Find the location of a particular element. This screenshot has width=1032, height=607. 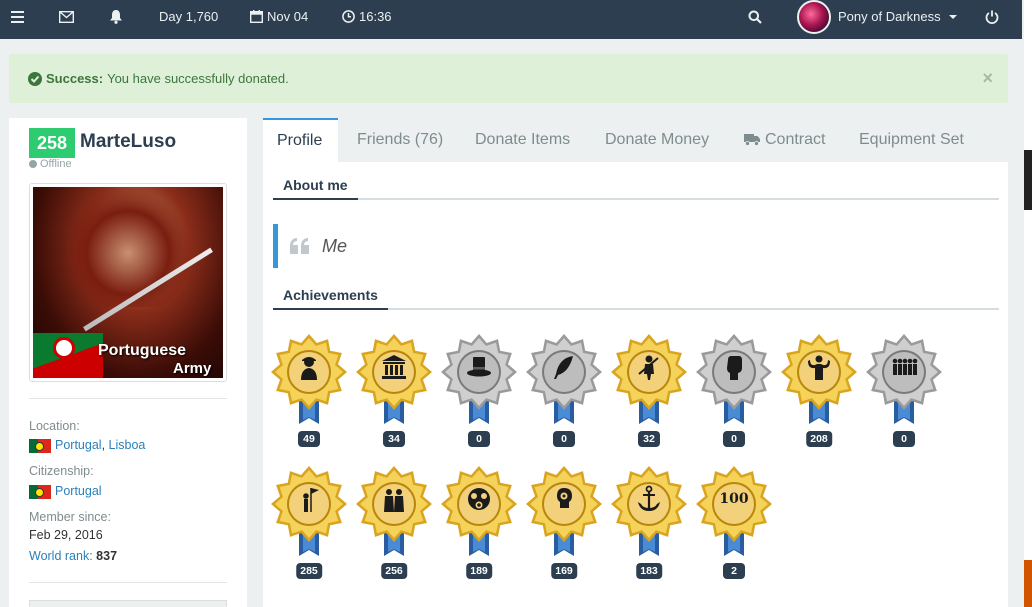

chevron-down-icon is located at coordinates (952, 16).